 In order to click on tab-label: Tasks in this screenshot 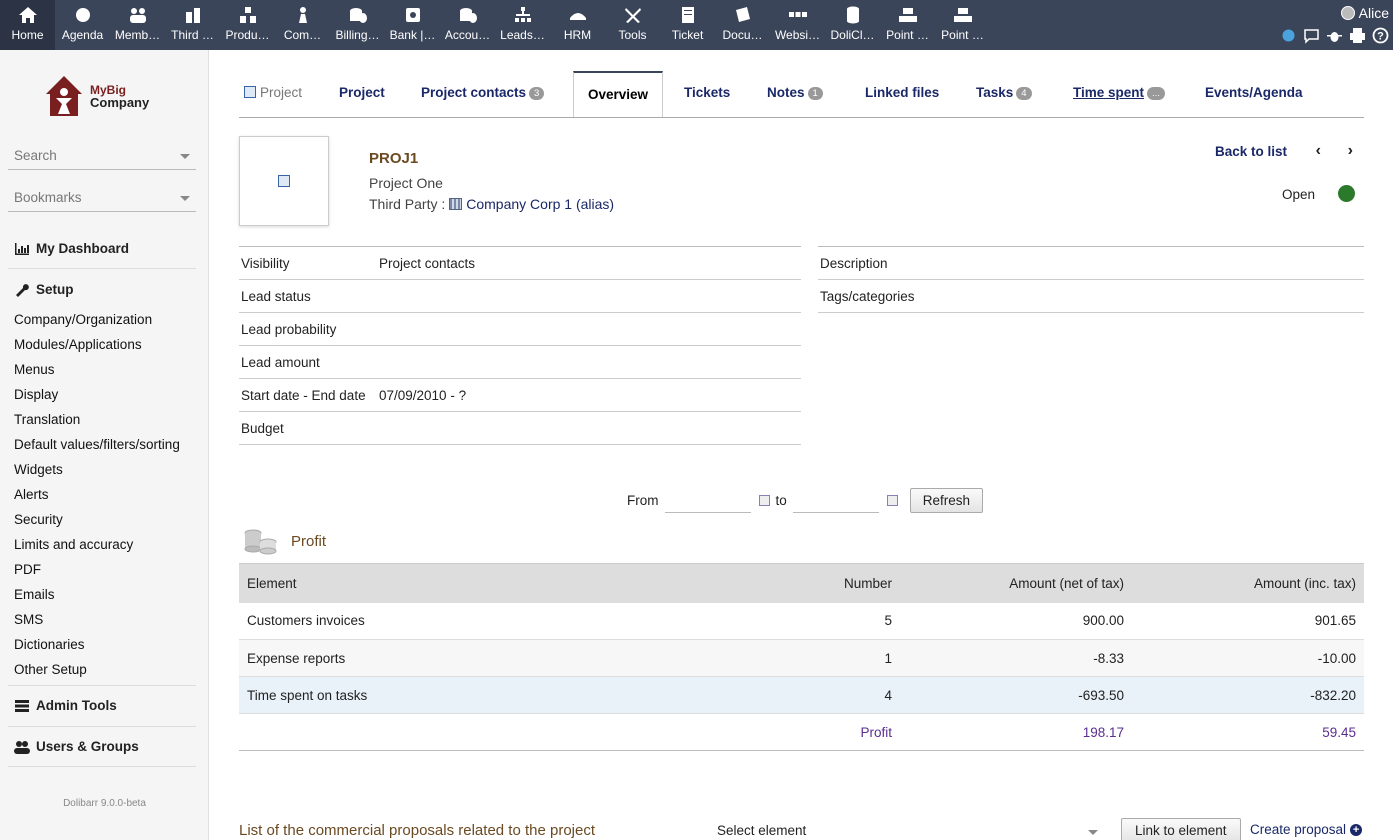, I will do `click(995, 92)`.